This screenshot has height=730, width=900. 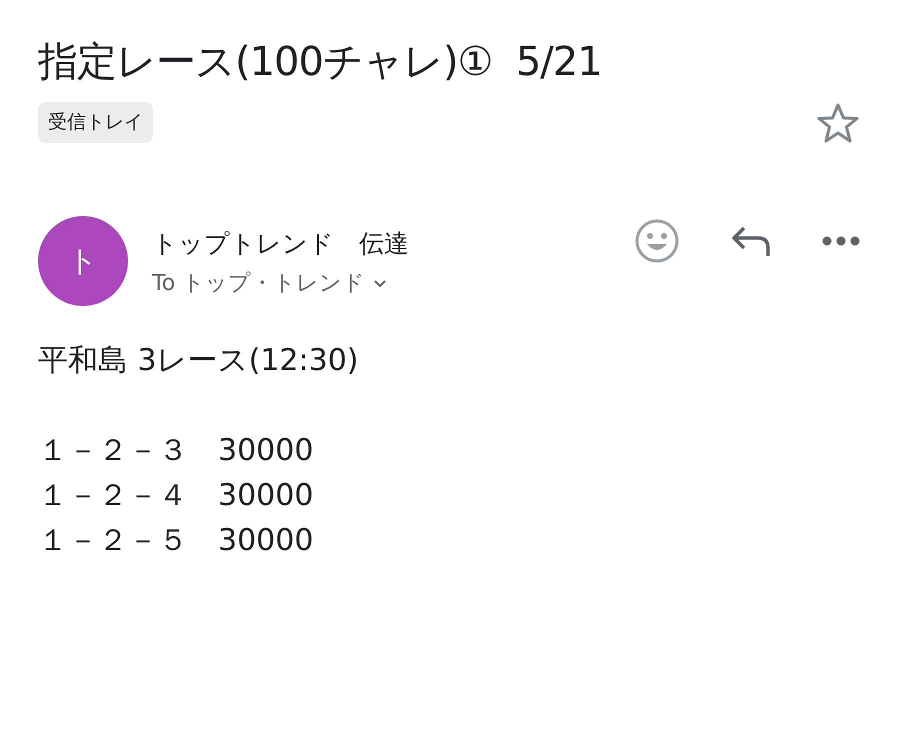 What do you see at coordinates (841, 241) in the screenshot?
I see `more-icon` at bounding box center [841, 241].